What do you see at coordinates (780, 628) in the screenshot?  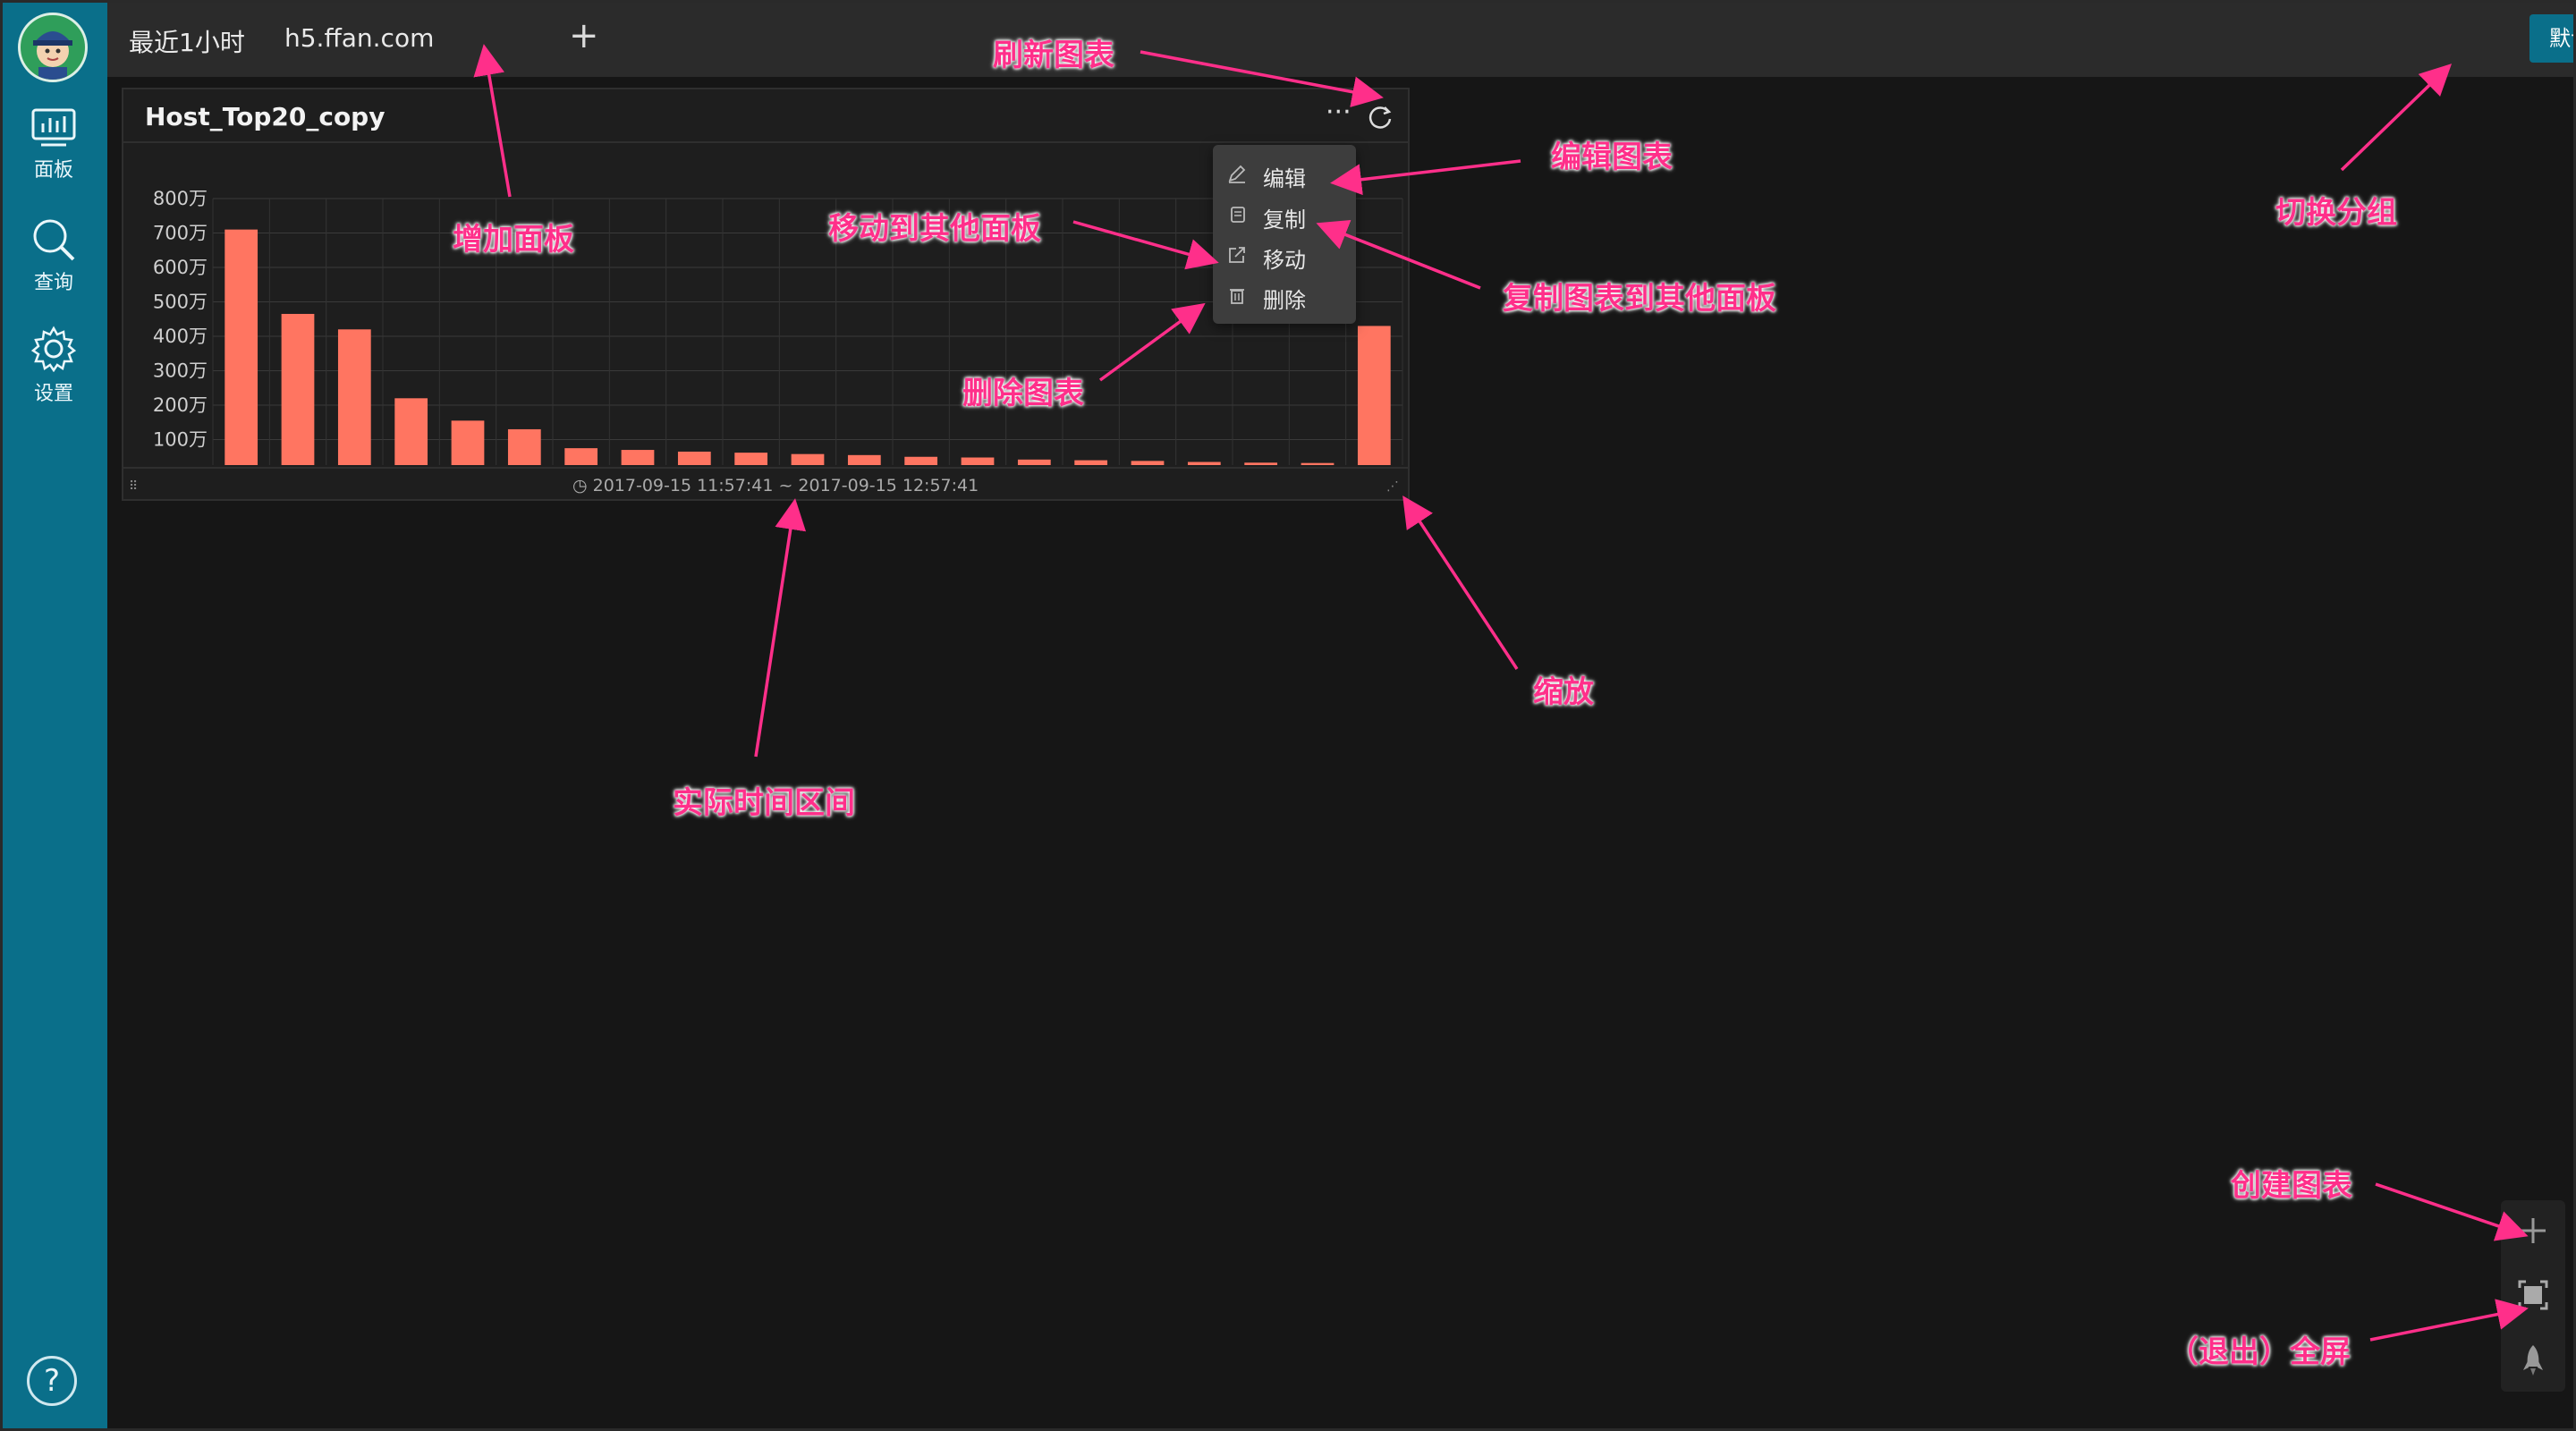 I see `arrow-time-range` at bounding box center [780, 628].